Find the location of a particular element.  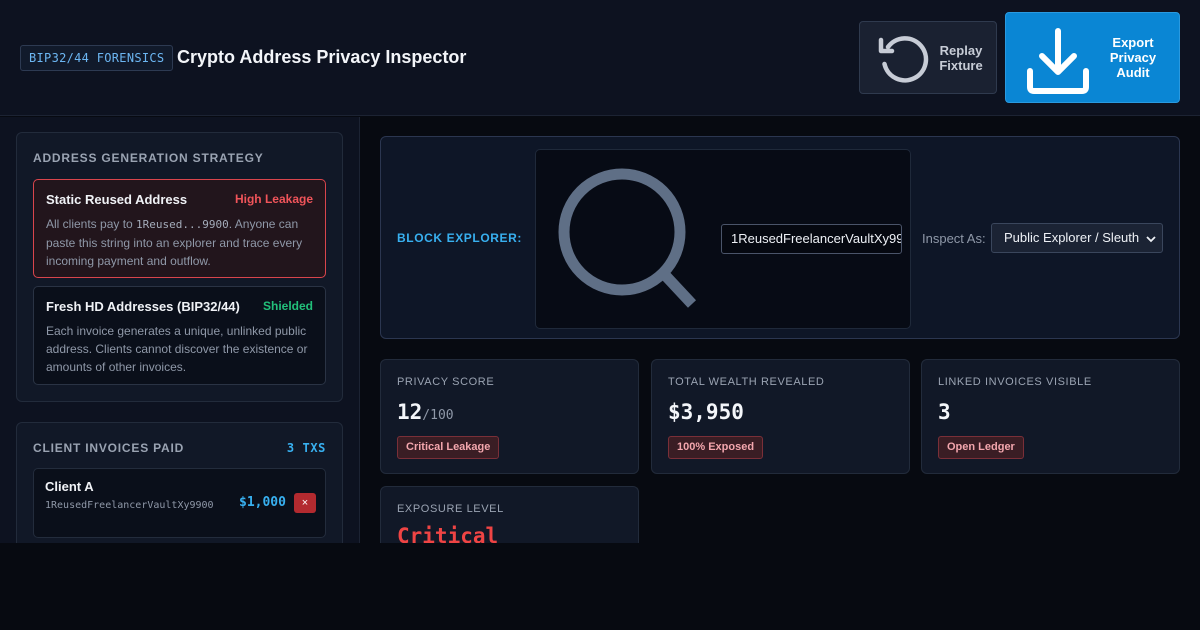

privacy-score-label: PRIVACY SCORE is located at coordinates (446, 382).